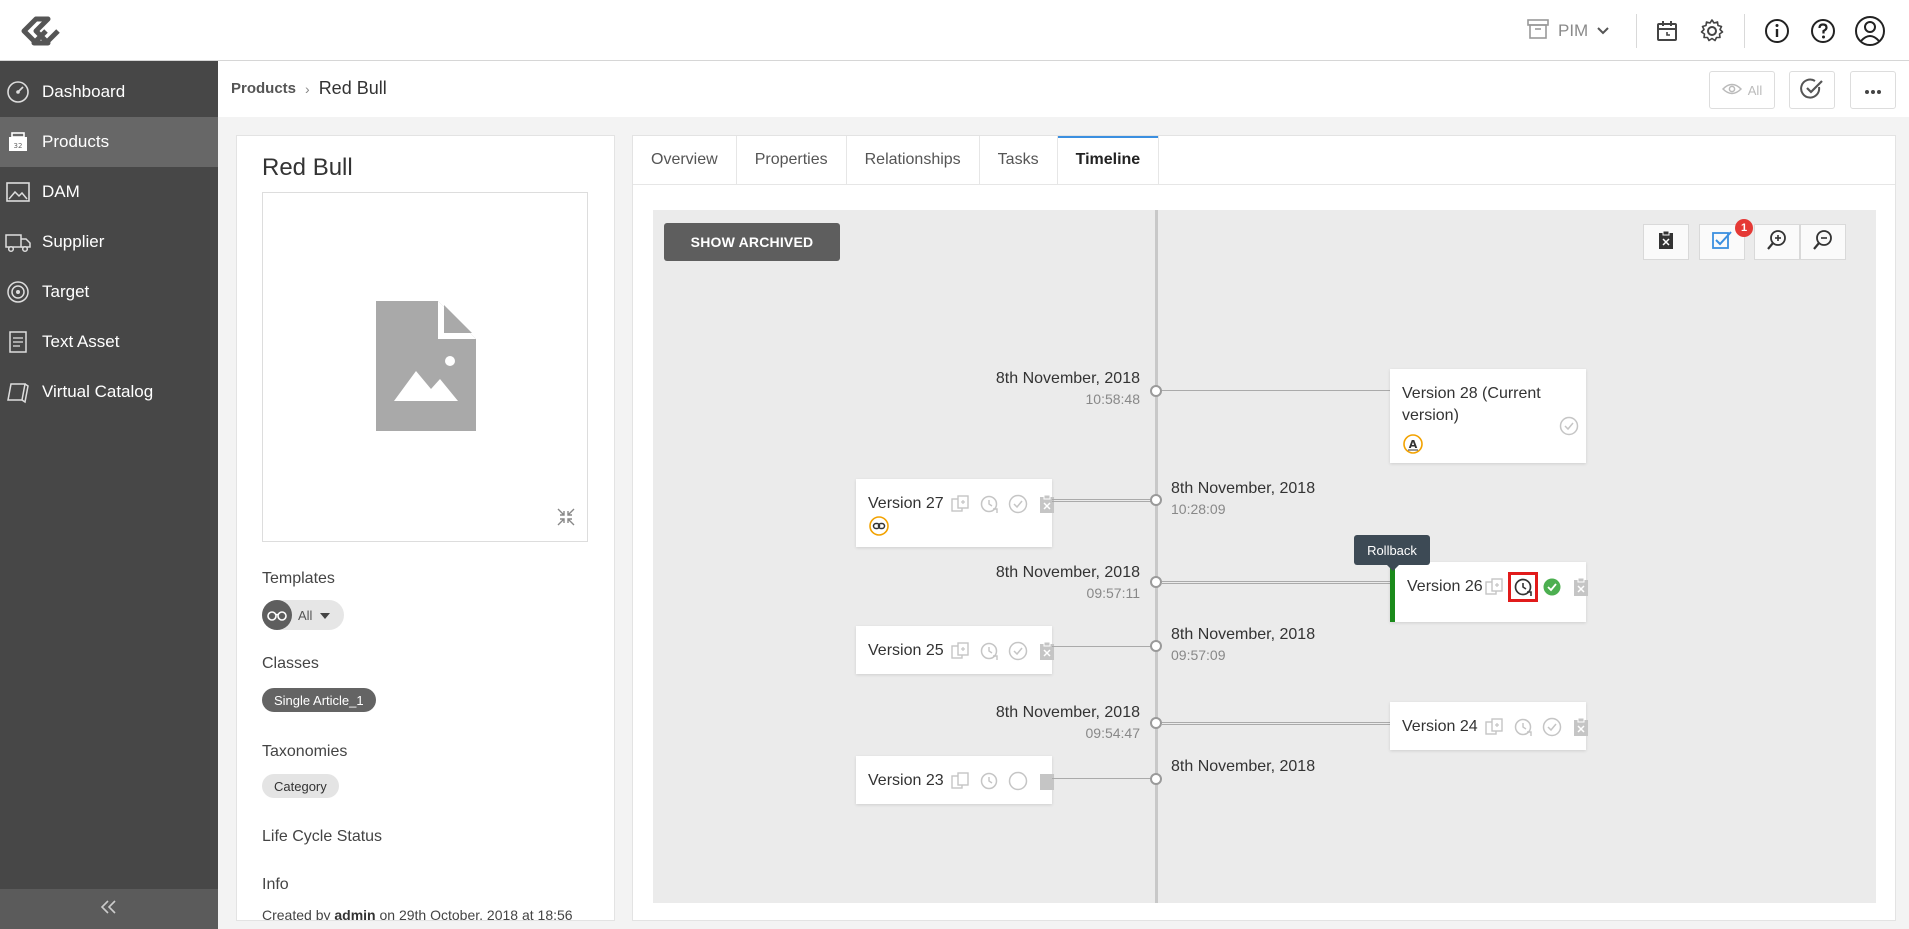 The image size is (1909, 929). What do you see at coordinates (1731, 90) in the screenshot?
I see `eye-icon` at bounding box center [1731, 90].